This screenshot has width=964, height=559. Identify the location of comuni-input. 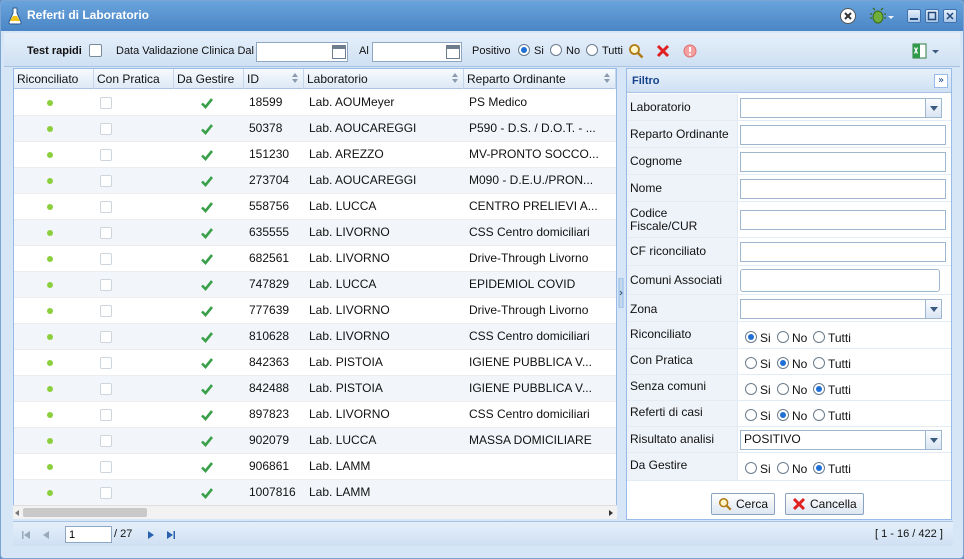
(840, 280).